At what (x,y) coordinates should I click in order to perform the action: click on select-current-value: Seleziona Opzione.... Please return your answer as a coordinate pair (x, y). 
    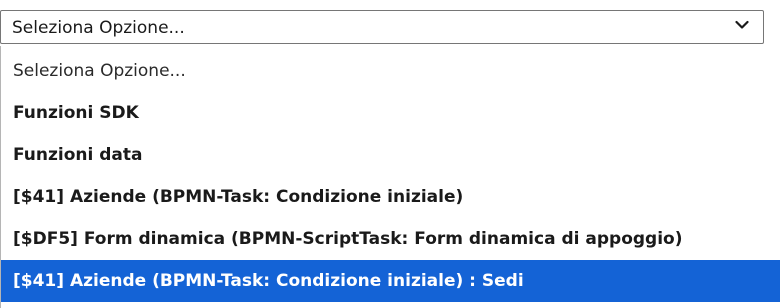
    Looking at the image, I should click on (98, 28).